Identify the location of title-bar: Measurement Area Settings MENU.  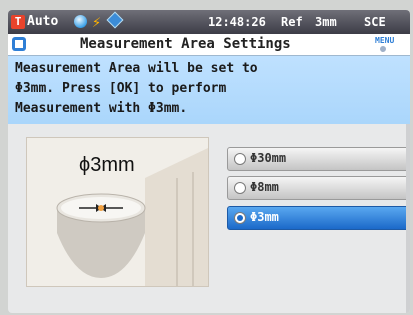
(209, 45).